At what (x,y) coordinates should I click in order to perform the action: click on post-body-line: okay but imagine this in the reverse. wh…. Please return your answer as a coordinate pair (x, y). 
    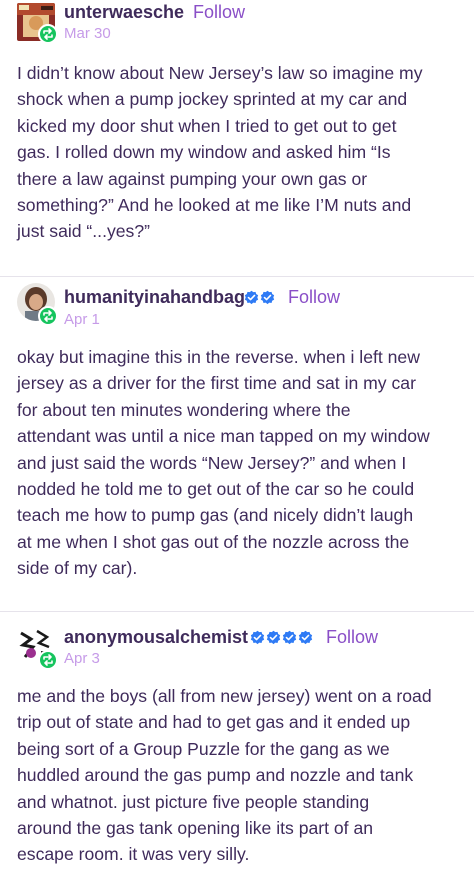
    Looking at the image, I should click on (218, 357).